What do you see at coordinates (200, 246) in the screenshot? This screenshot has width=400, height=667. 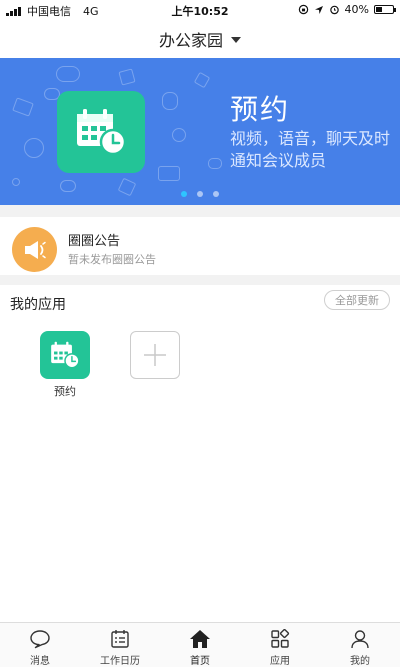 I see `announcement-card: 圈圈公告 暂未发布圈圈公告` at bounding box center [200, 246].